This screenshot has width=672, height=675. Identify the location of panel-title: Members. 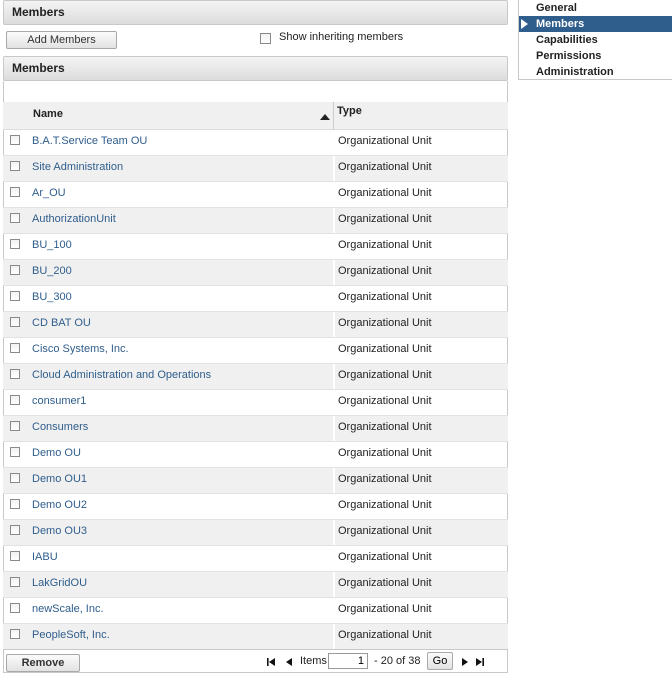
(255, 12).